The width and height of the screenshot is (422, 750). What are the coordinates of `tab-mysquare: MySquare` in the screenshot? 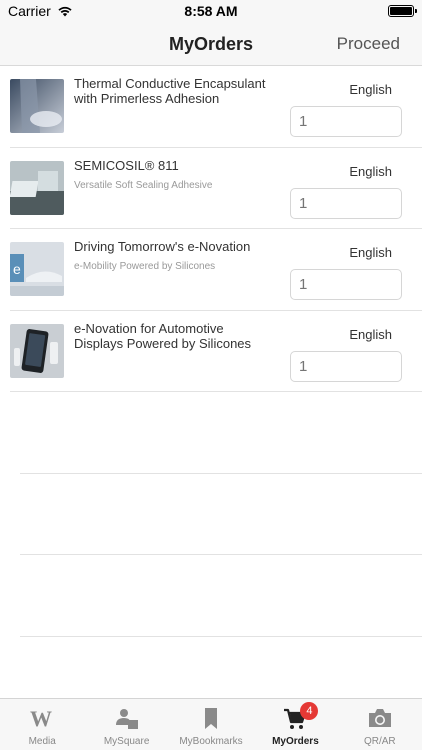 It's located at (126, 724).